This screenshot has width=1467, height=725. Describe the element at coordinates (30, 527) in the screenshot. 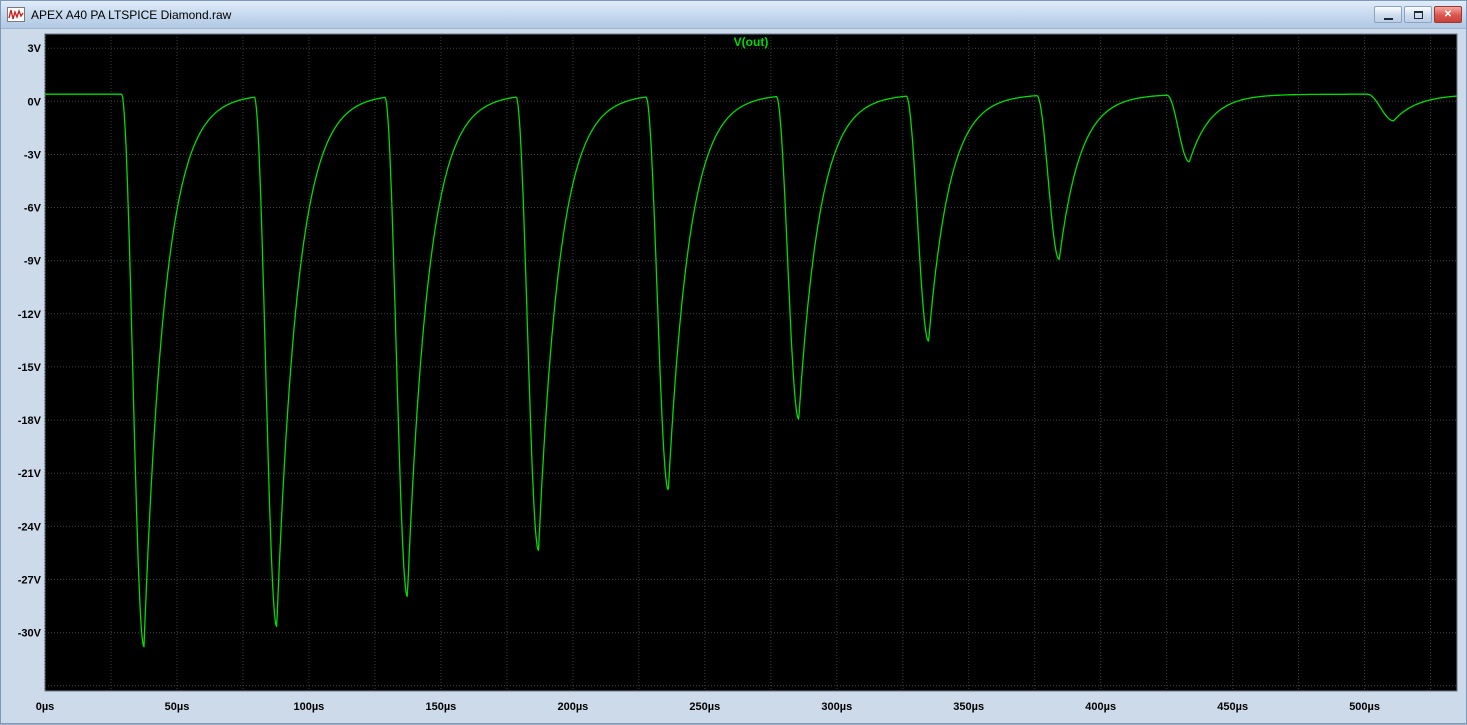

I see `y-tick-label: -24V` at that location.